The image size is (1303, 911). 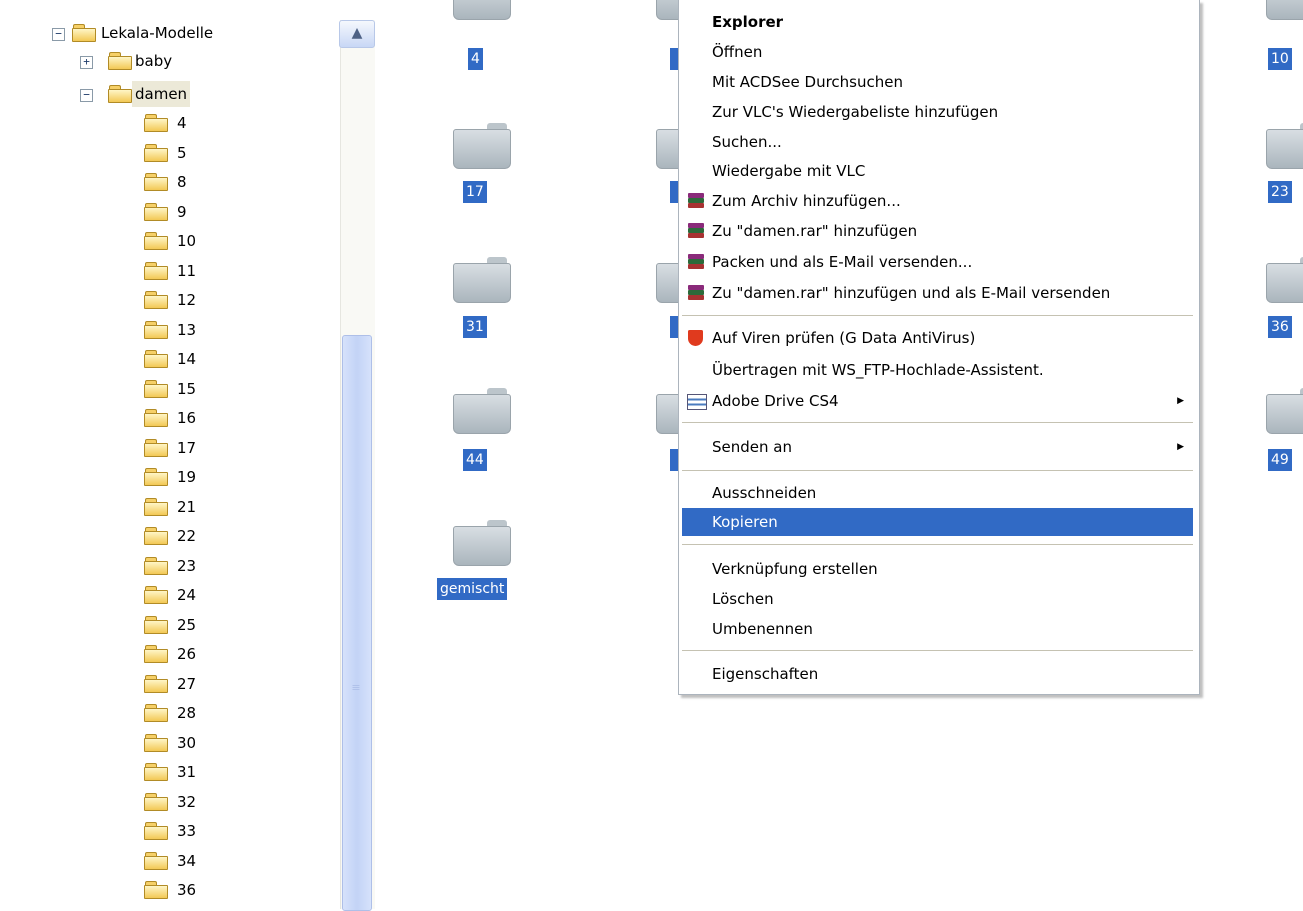 What do you see at coordinates (937, 522) in the screenshot?
I see `menu-item-copy: Kopieren` at bounding box center [937, 522].